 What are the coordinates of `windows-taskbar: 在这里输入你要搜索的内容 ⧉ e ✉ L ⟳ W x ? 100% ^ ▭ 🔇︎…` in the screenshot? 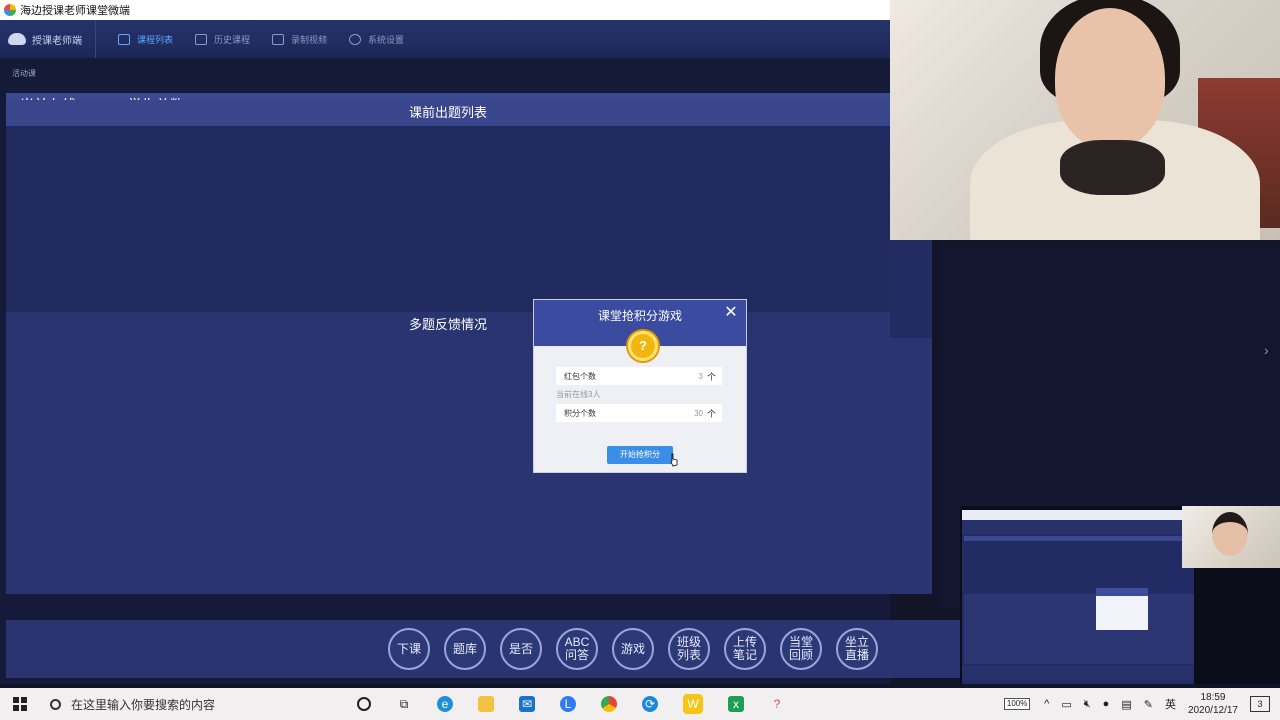 It's located at (640, 704).